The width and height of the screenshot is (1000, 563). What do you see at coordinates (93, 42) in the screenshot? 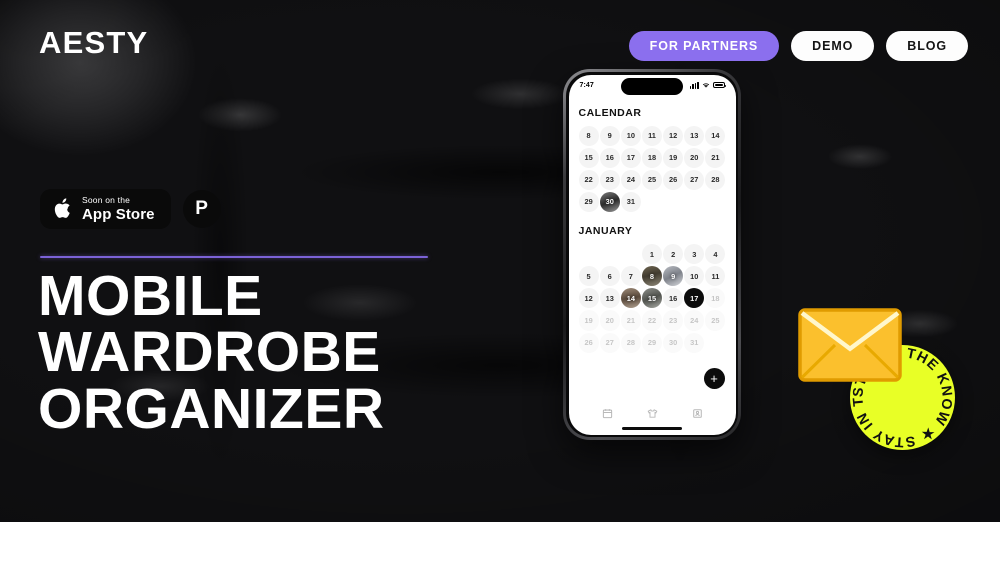
I see `brand-logo: AESTY` at bounding box center [93, 42].